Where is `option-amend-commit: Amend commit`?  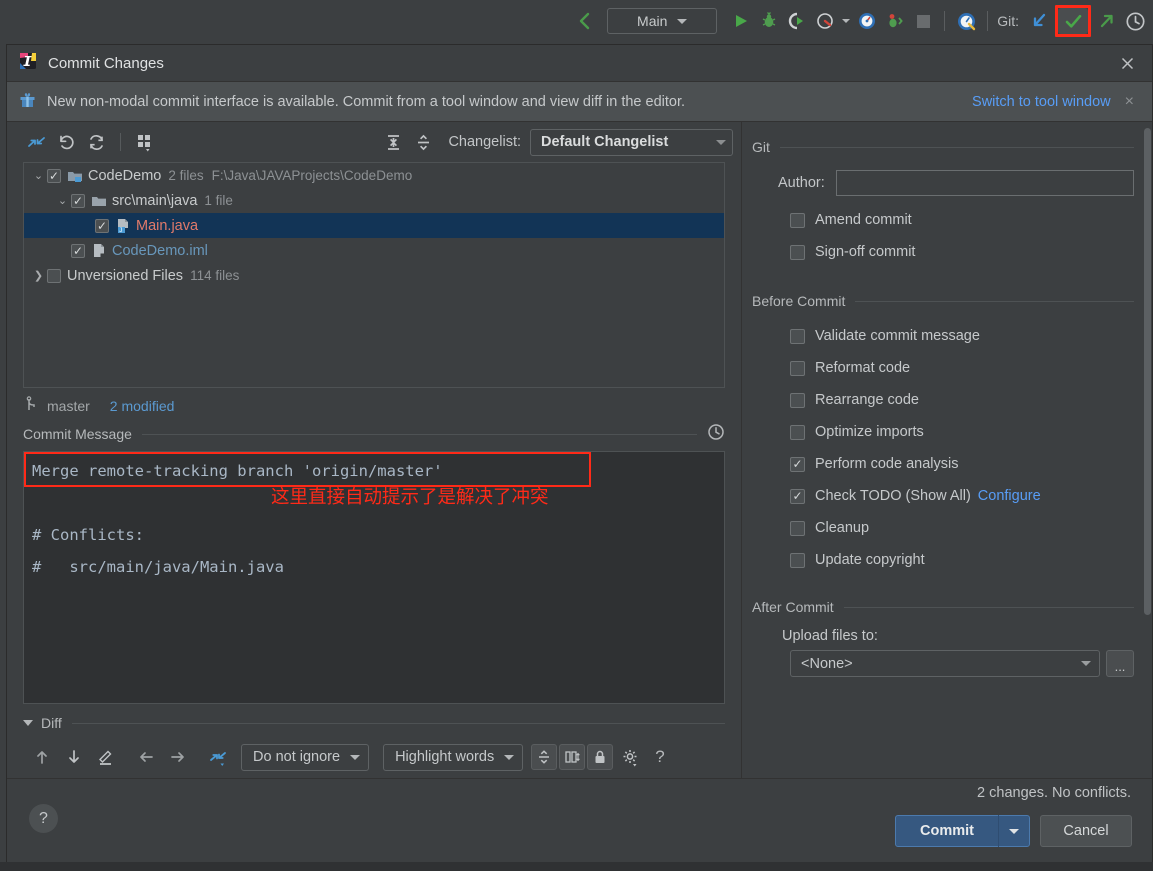 option-amend-commit: Amend commit is located at coordinates (943, 220).